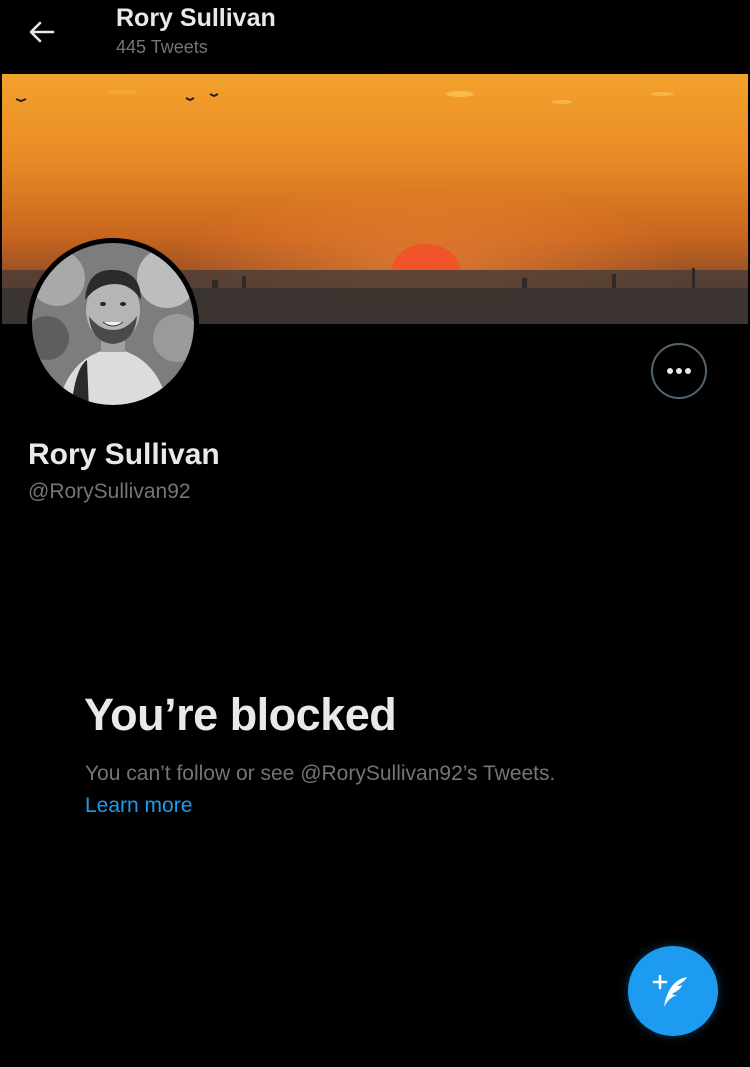 The height and width of the screenshot is (1067, 750). What do you see at coordinates (113, 324) in the screenshot?
I see `profile-avatar` at bounding box center [113, 324].